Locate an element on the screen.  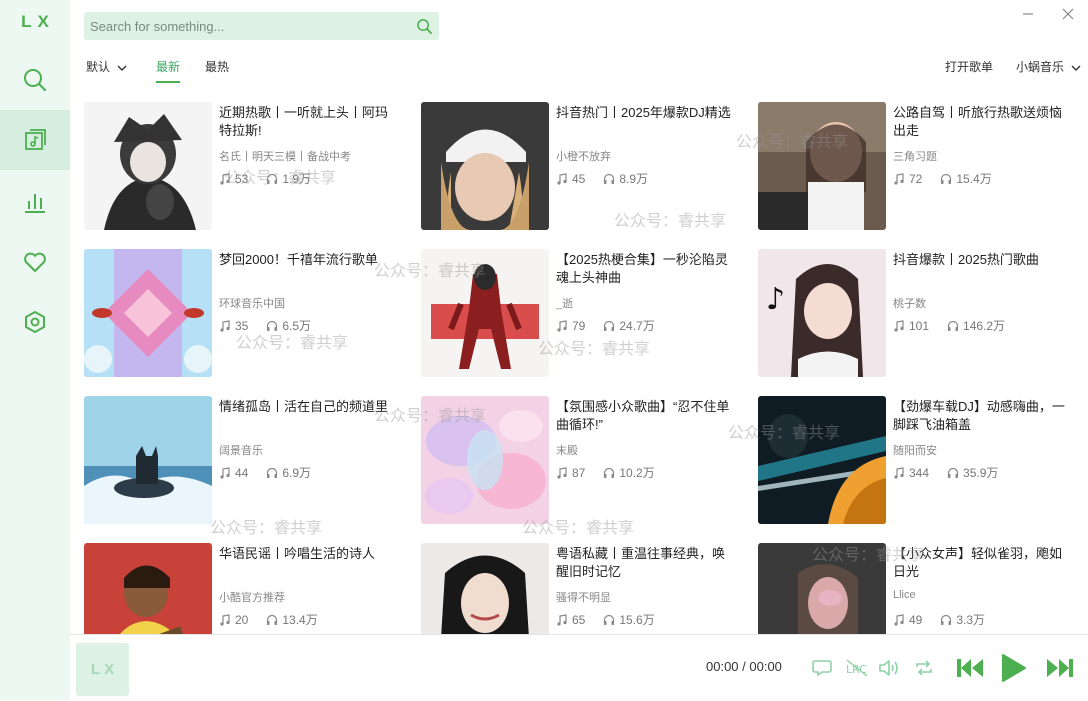
playlist-stats: 79 24.7万 is located at coordinates (605, 325).